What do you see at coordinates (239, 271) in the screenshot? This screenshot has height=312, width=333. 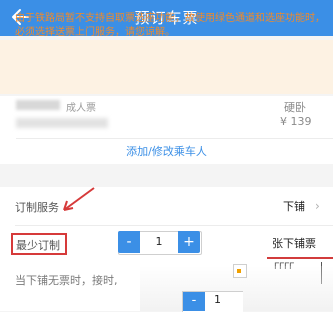 I see `checkbox-mark-icon` at bounding box center [239, 271].